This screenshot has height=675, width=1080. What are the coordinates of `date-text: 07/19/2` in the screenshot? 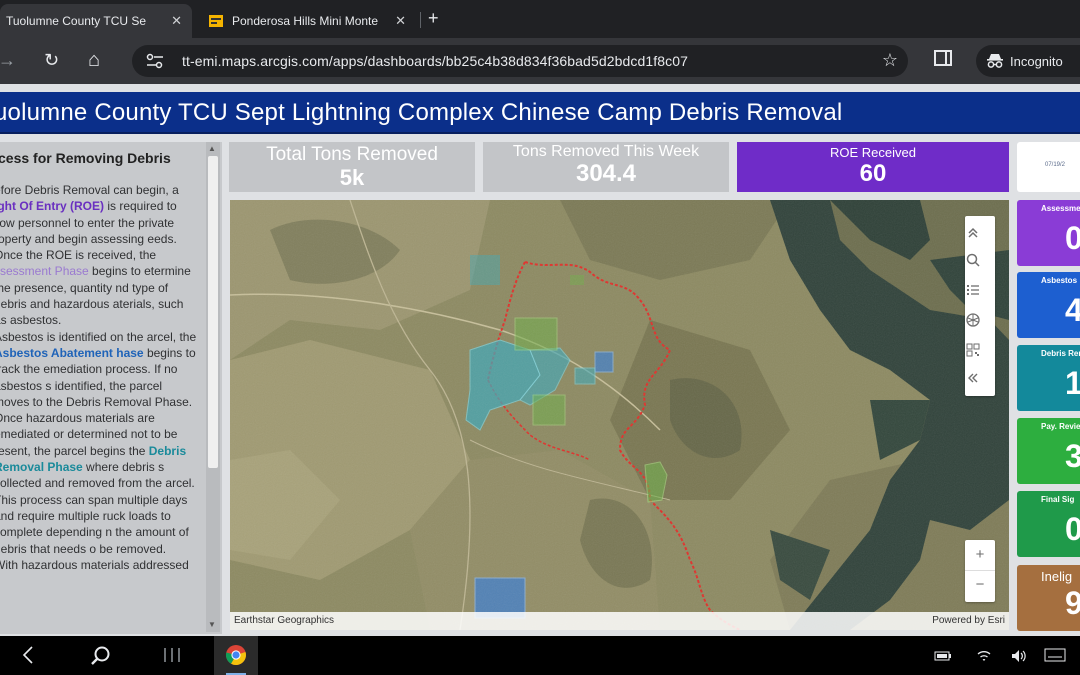 It's located at (1055, 165).